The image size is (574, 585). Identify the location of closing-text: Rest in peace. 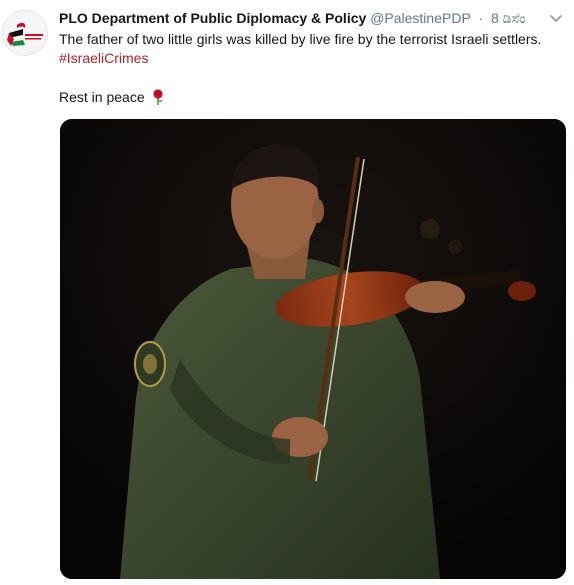
(102, 97).